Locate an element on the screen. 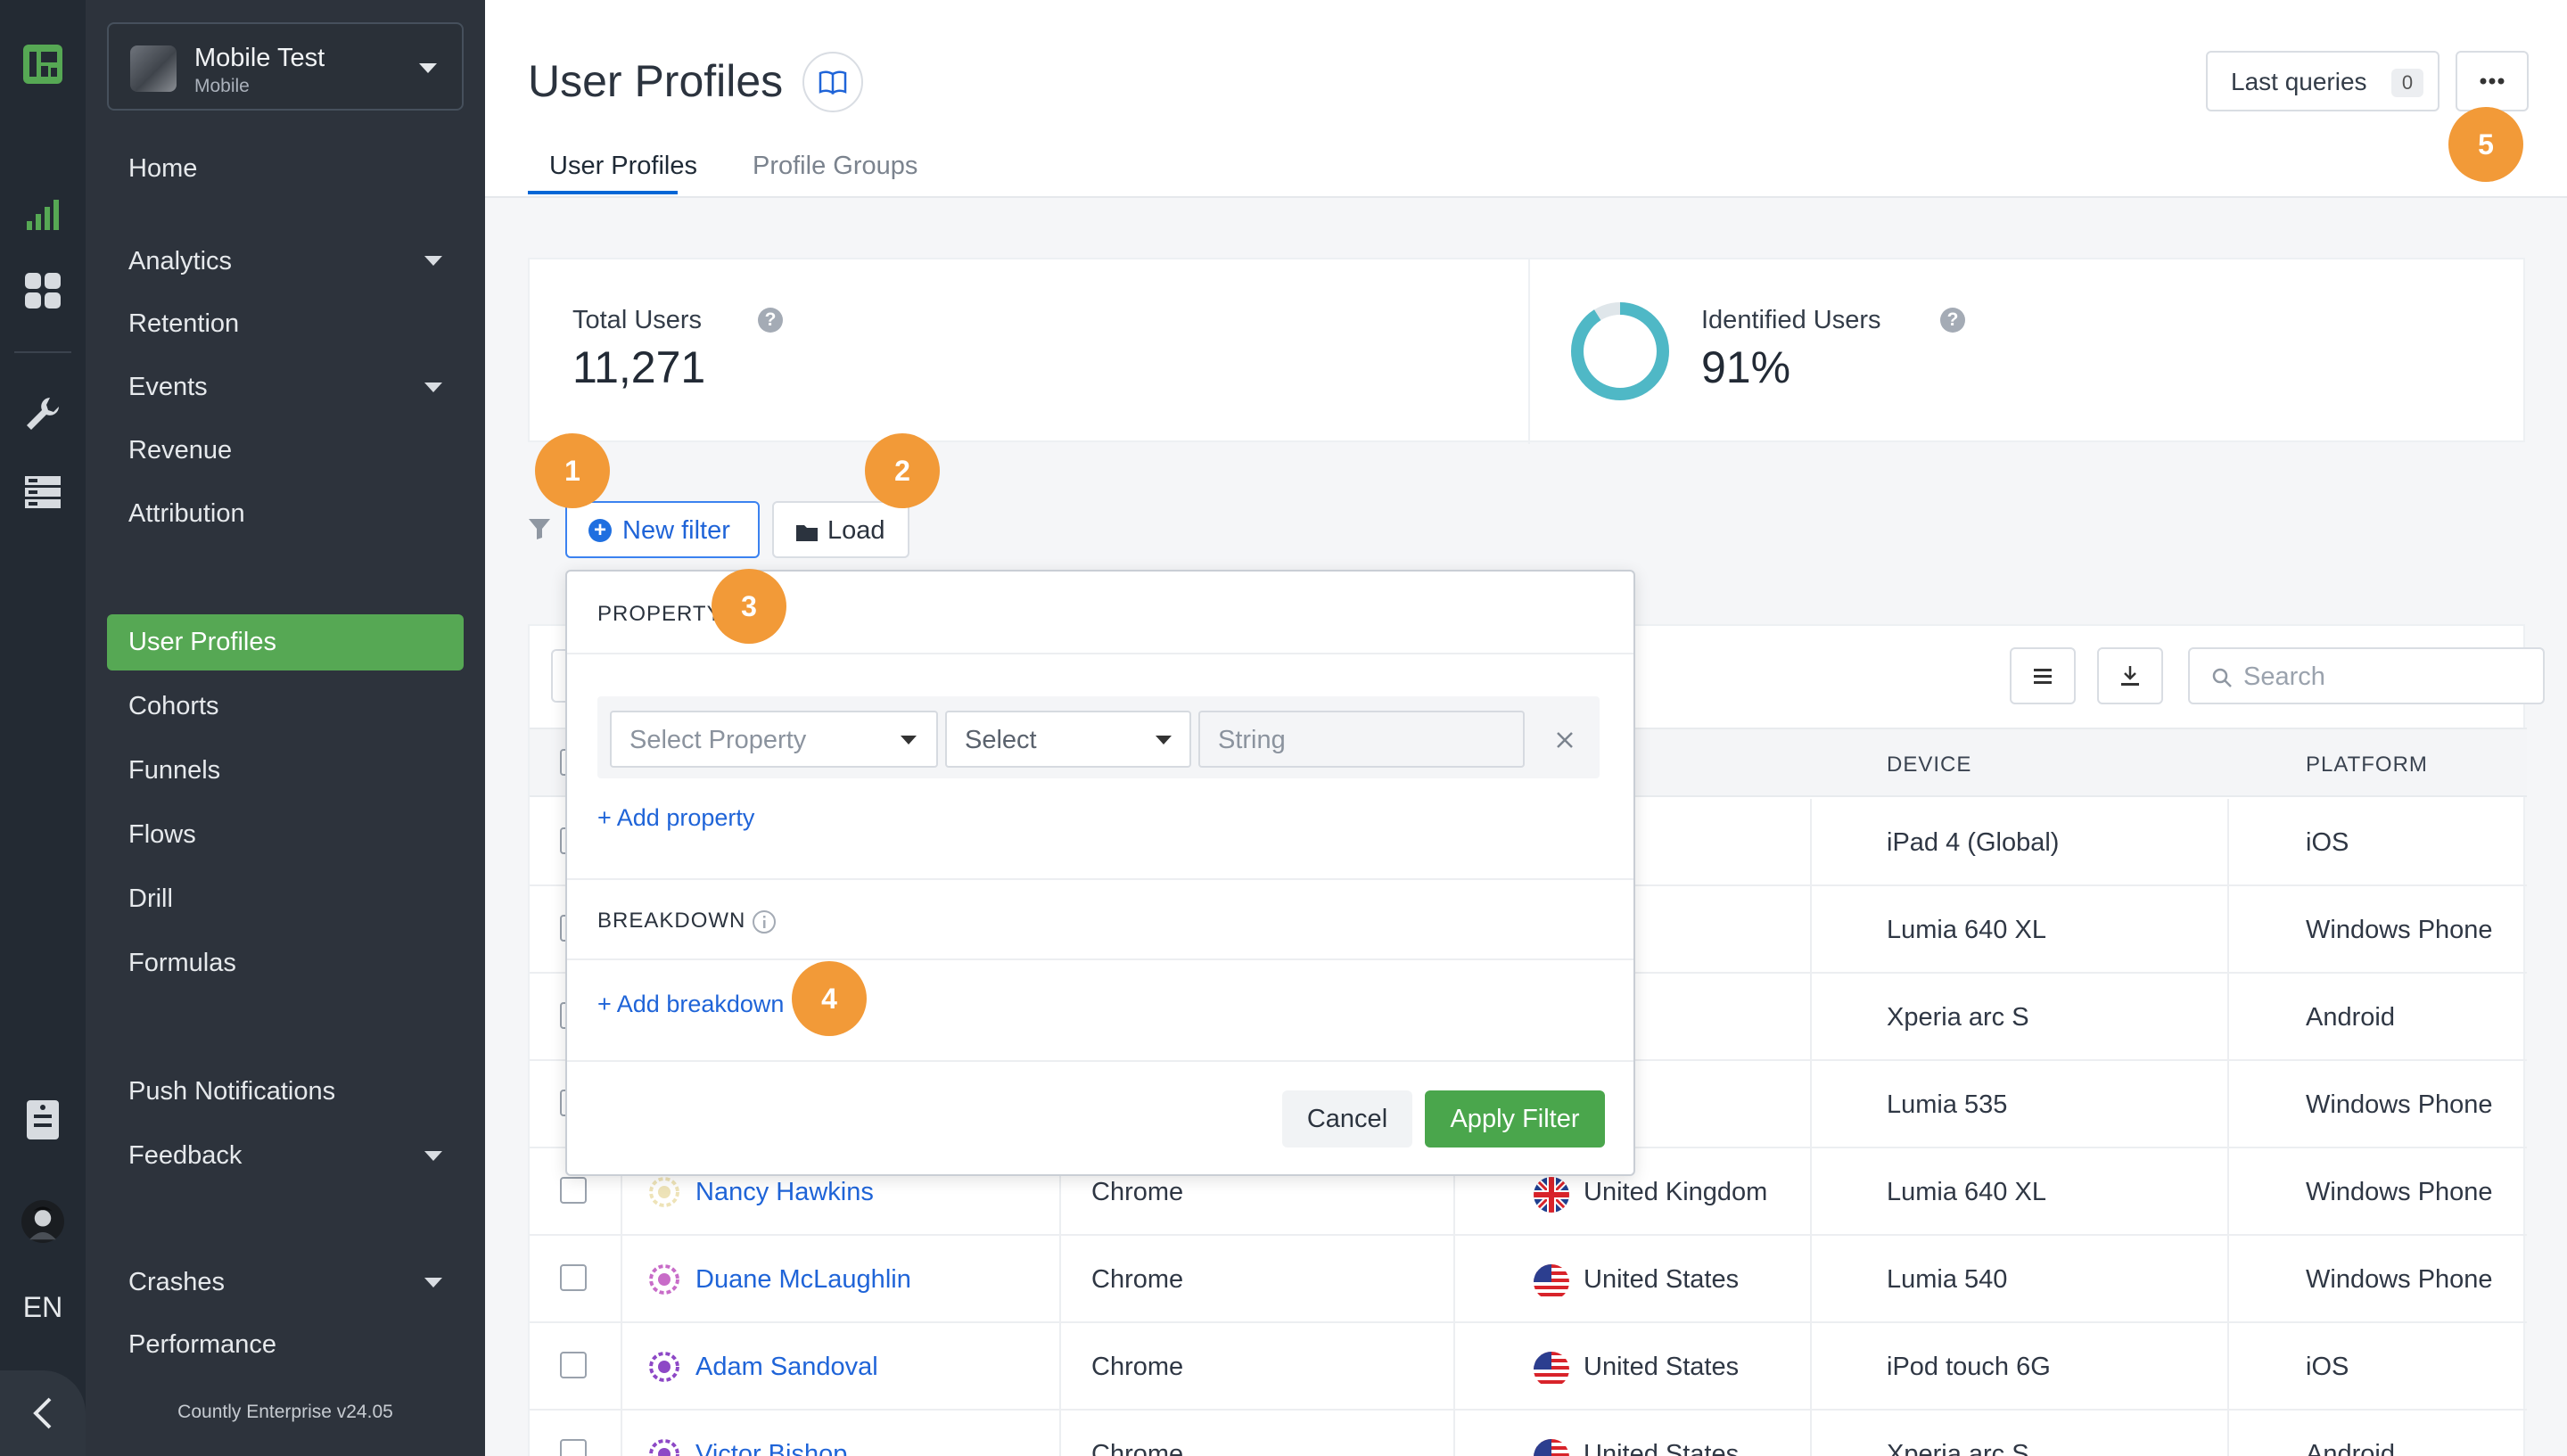 This screenshot has height=1456, width=2567. folder-icon is located at coordinates (807, 533).